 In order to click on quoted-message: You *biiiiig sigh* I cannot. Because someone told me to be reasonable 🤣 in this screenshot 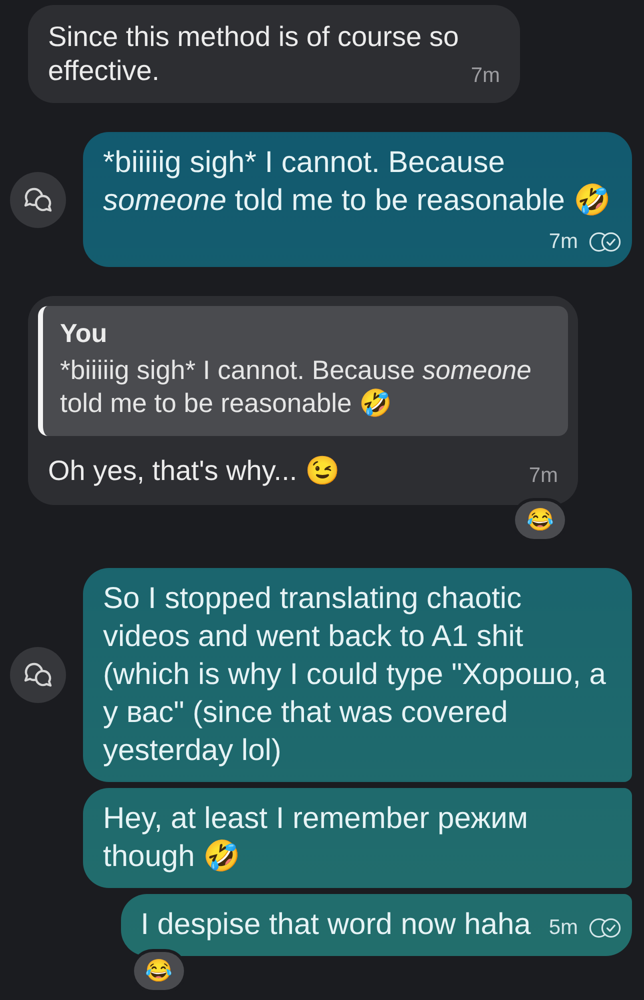, I will do `click(303, 371)`.